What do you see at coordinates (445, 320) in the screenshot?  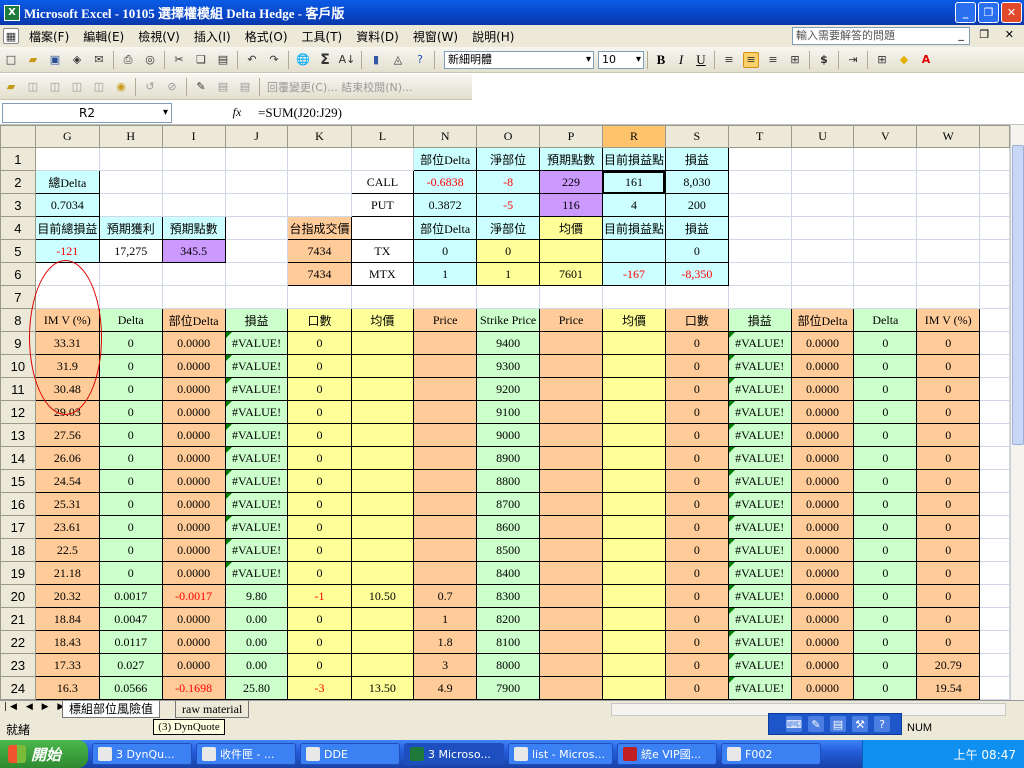 I see `table-header-n: Price` at bounding box center [445, 320].